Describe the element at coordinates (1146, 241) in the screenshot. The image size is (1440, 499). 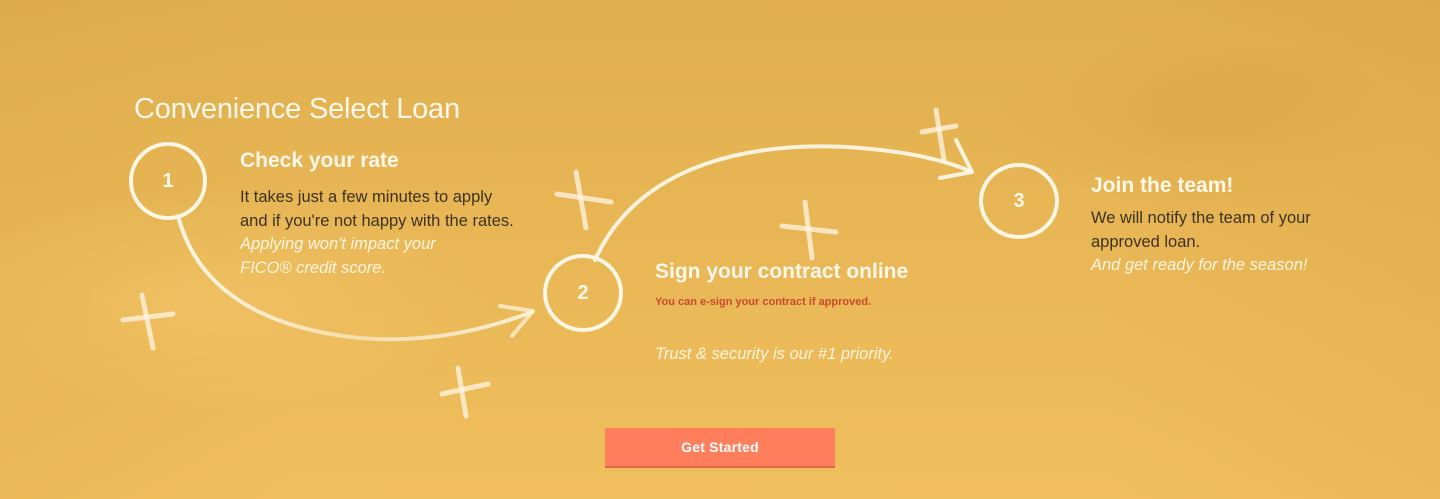
I see `step-3-line-2: approved loan.` at that location.